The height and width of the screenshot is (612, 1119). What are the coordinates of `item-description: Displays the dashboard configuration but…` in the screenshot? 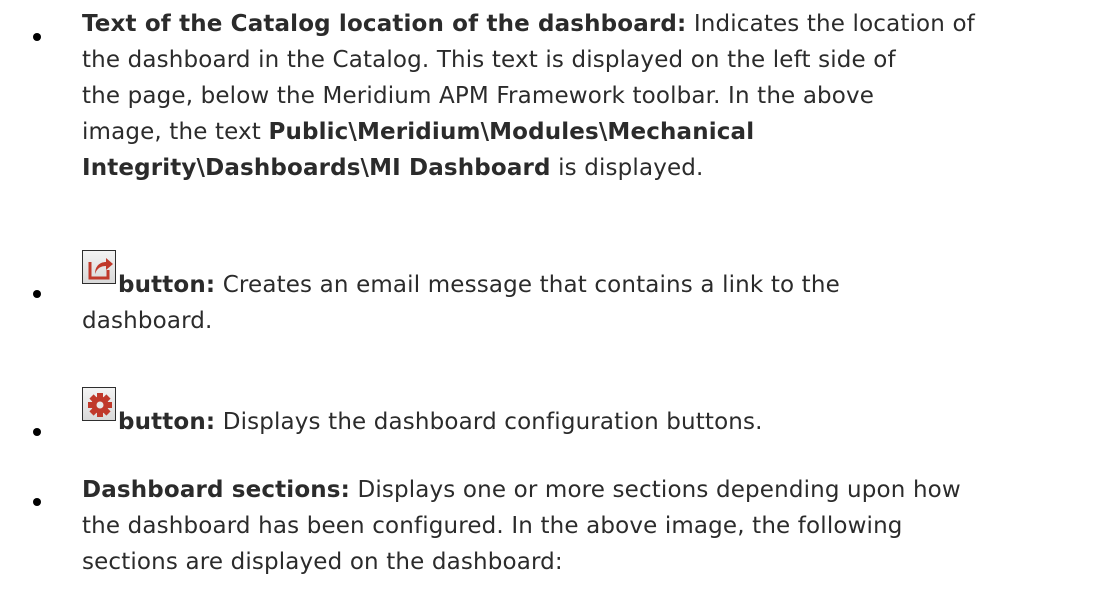 It's located at (489, 422).